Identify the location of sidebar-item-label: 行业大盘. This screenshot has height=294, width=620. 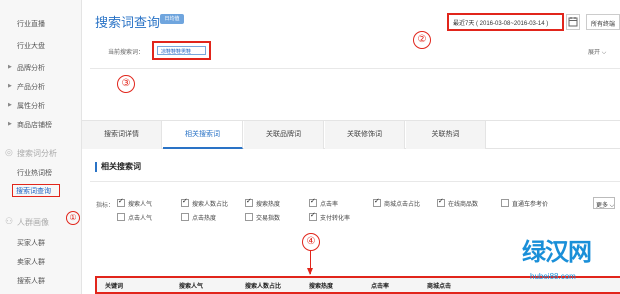
(31, 46).